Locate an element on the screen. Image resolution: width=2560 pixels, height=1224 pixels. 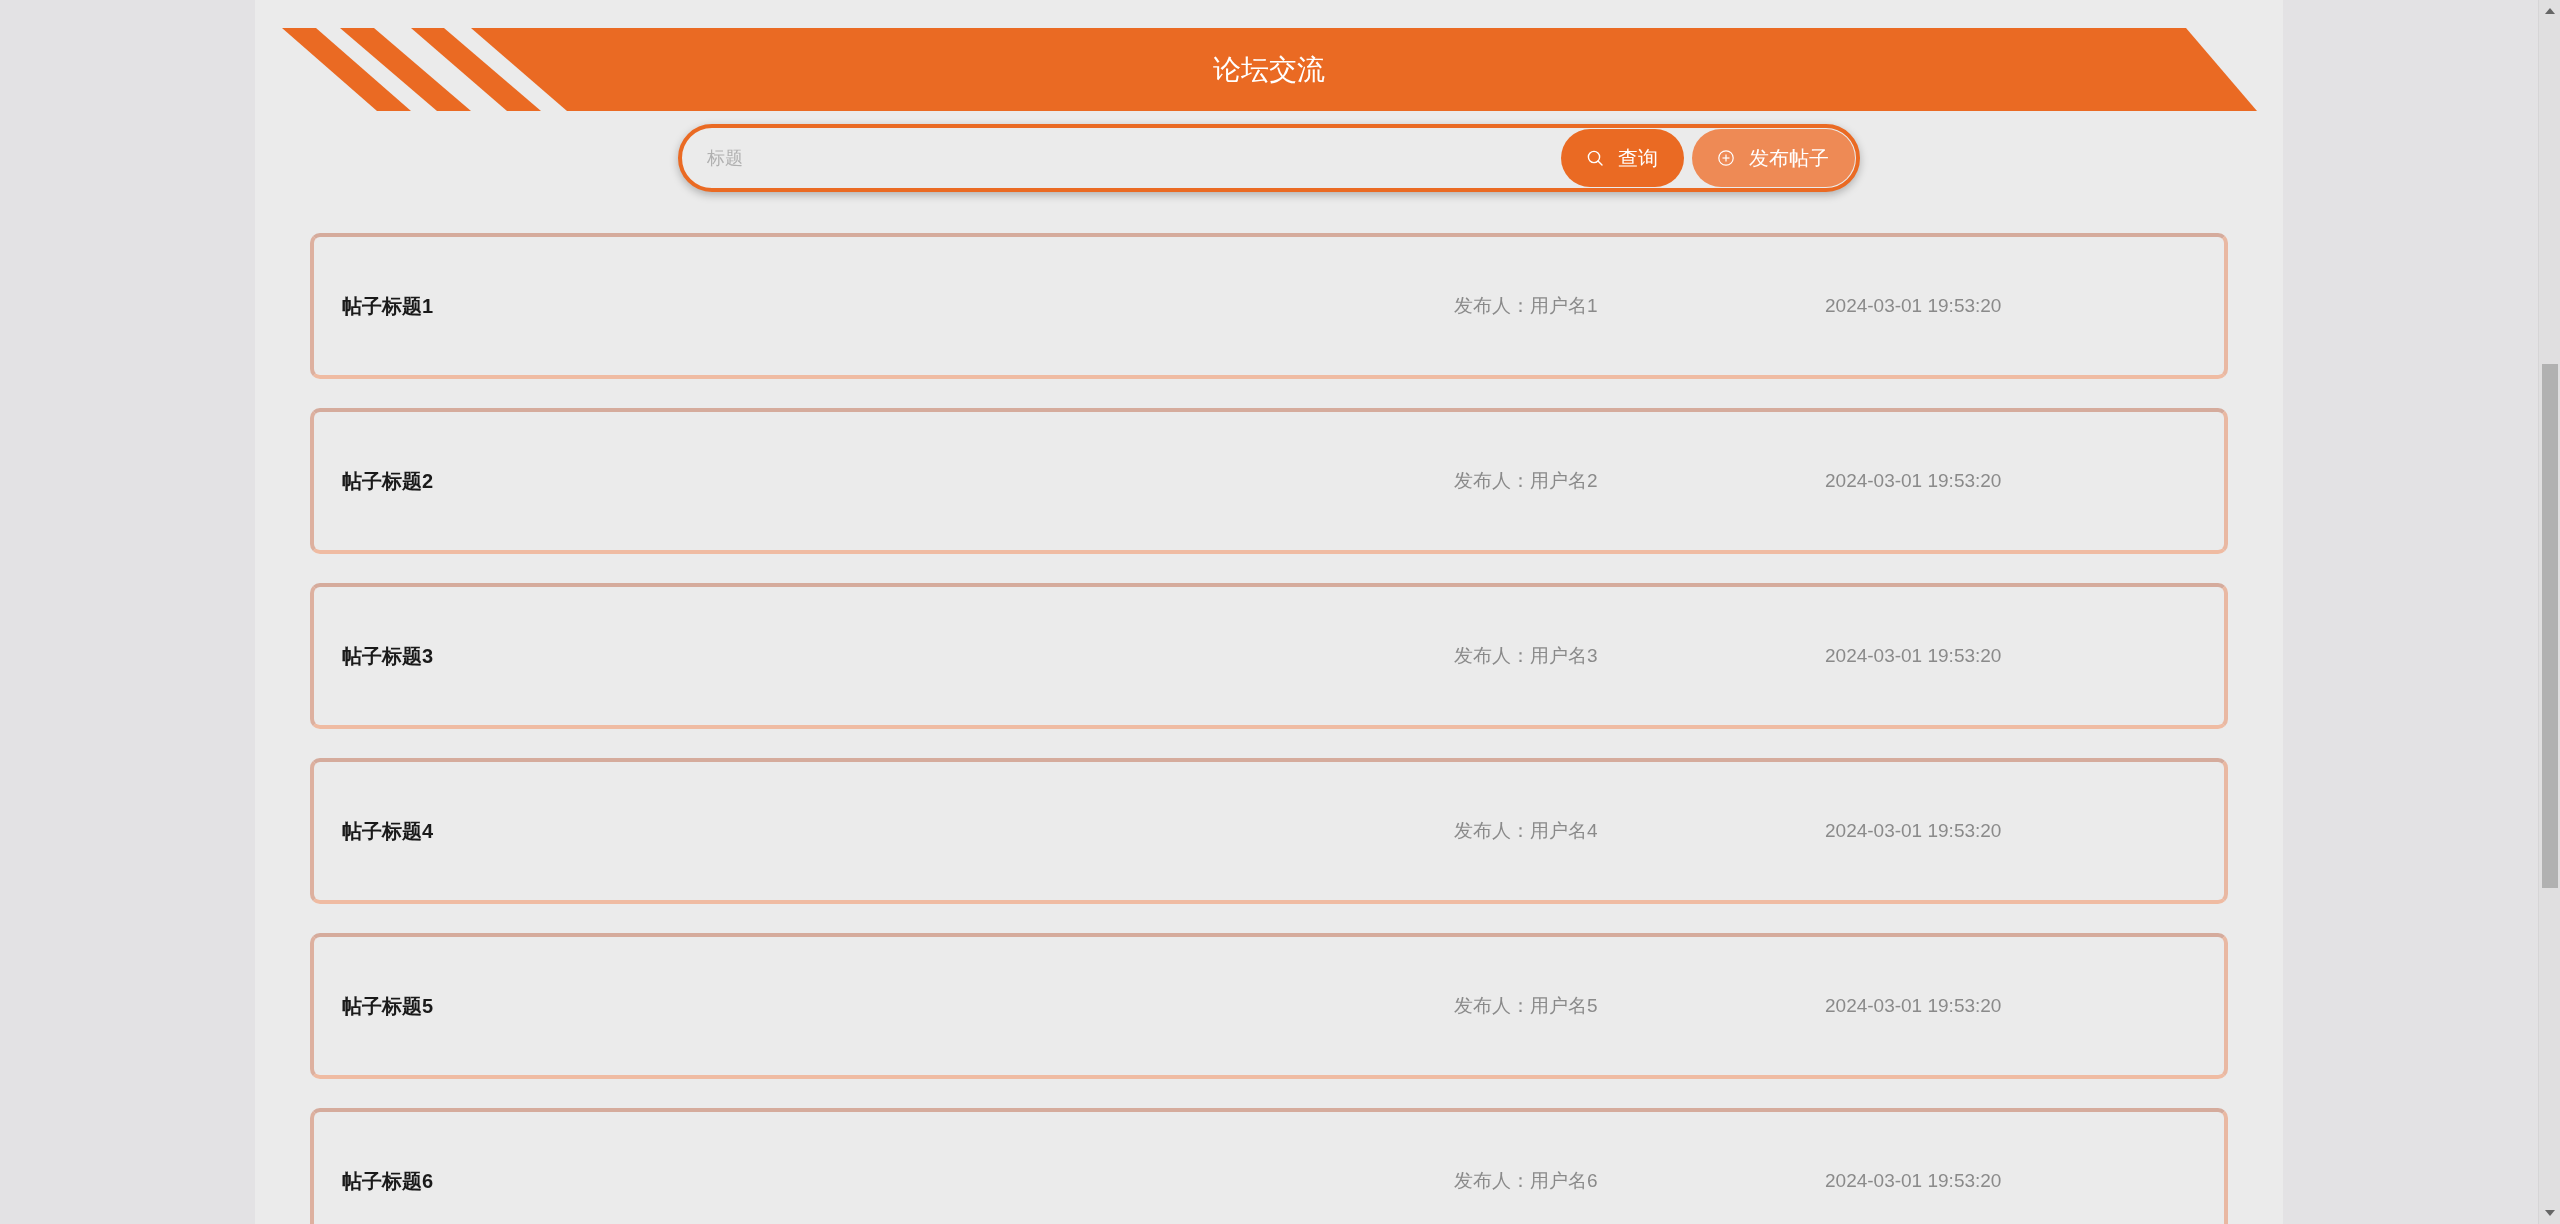
scrollbar-thumb is located at coordinates (2549, 626).